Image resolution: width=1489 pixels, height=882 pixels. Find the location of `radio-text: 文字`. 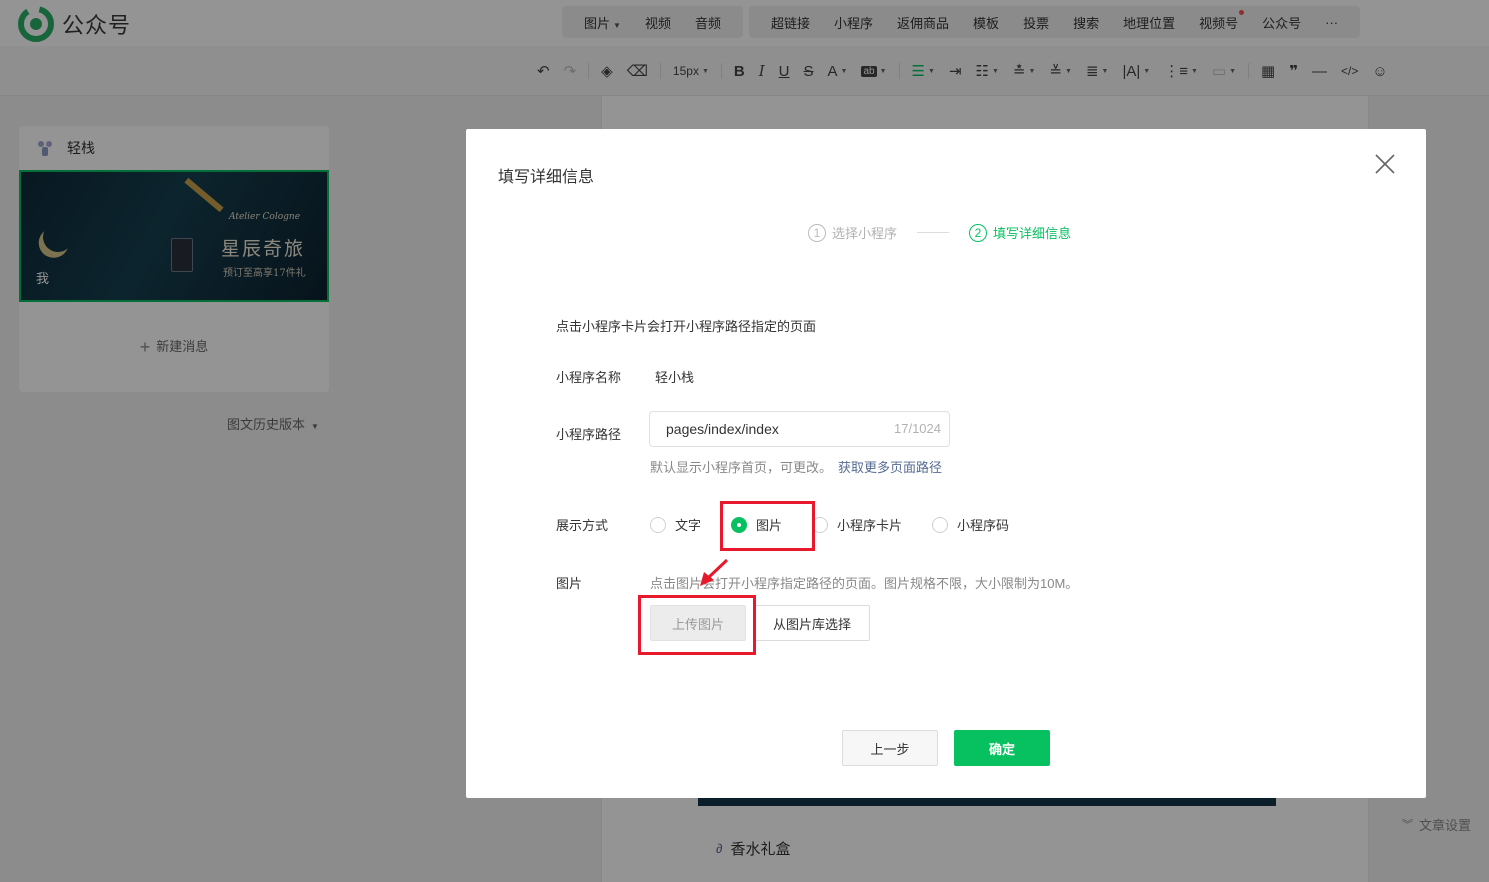

radio-text: 文字 is located at coordinates (675, 524).